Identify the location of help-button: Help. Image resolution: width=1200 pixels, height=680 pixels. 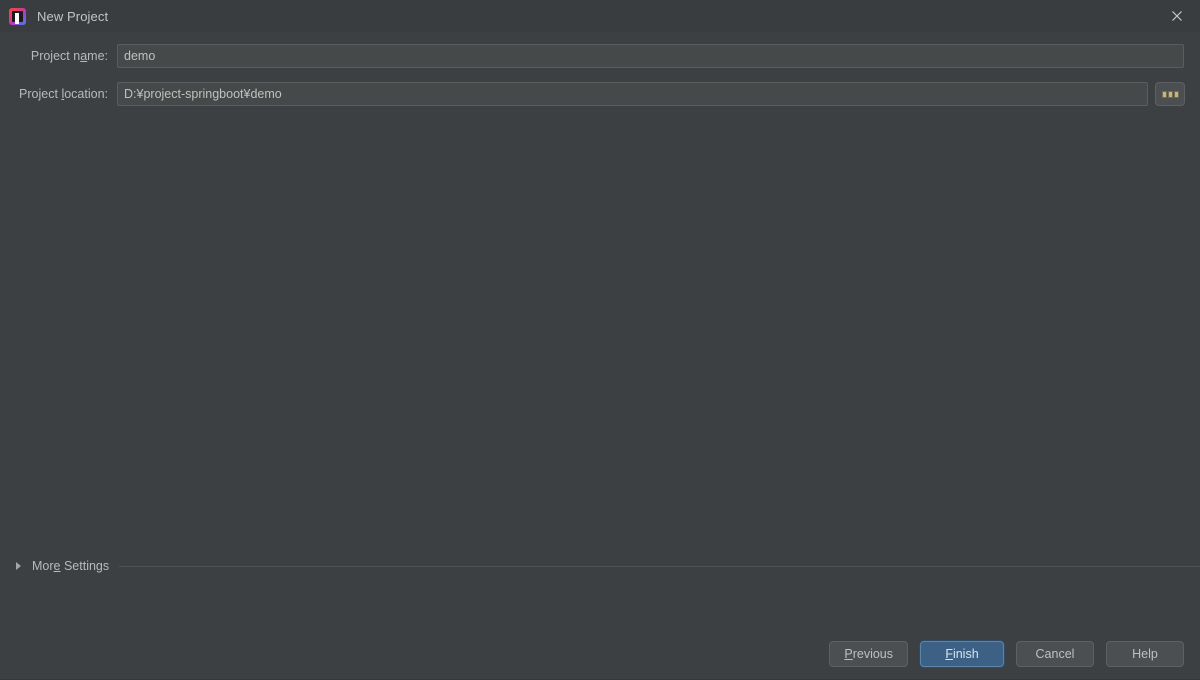
(1145, 654).